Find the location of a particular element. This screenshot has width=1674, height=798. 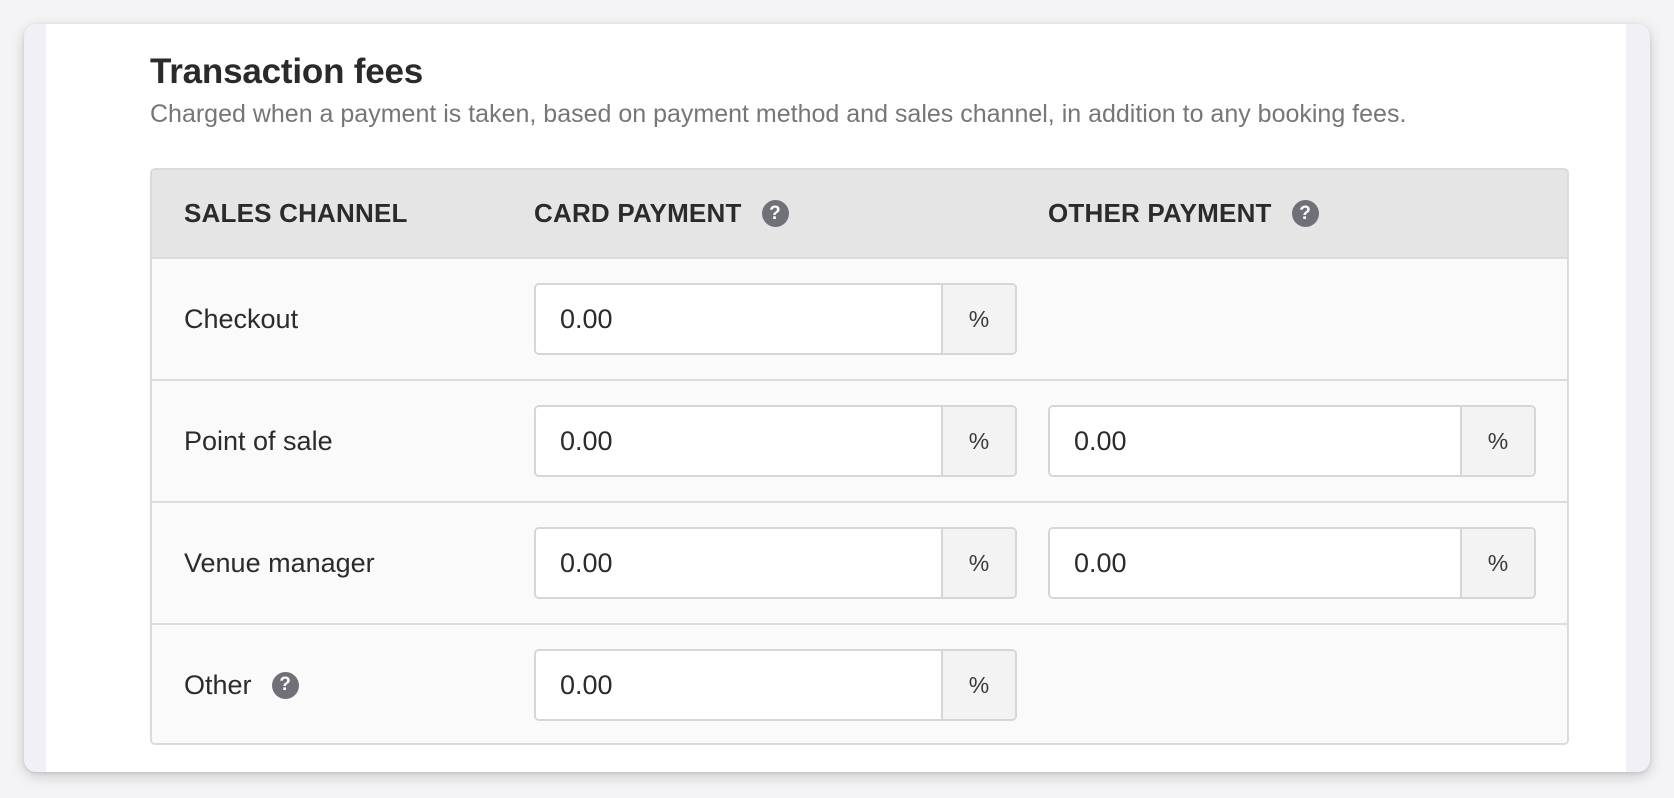

pos-other-fee-group: % is located at coordinates (1292, 441).